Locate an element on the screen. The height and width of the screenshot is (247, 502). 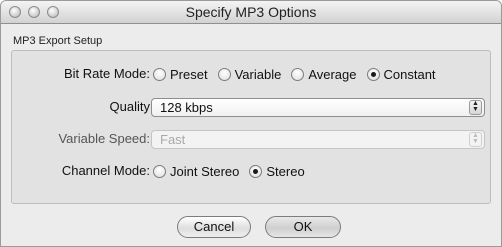
radio-variable: Variable is located at coordinates (249, 74).